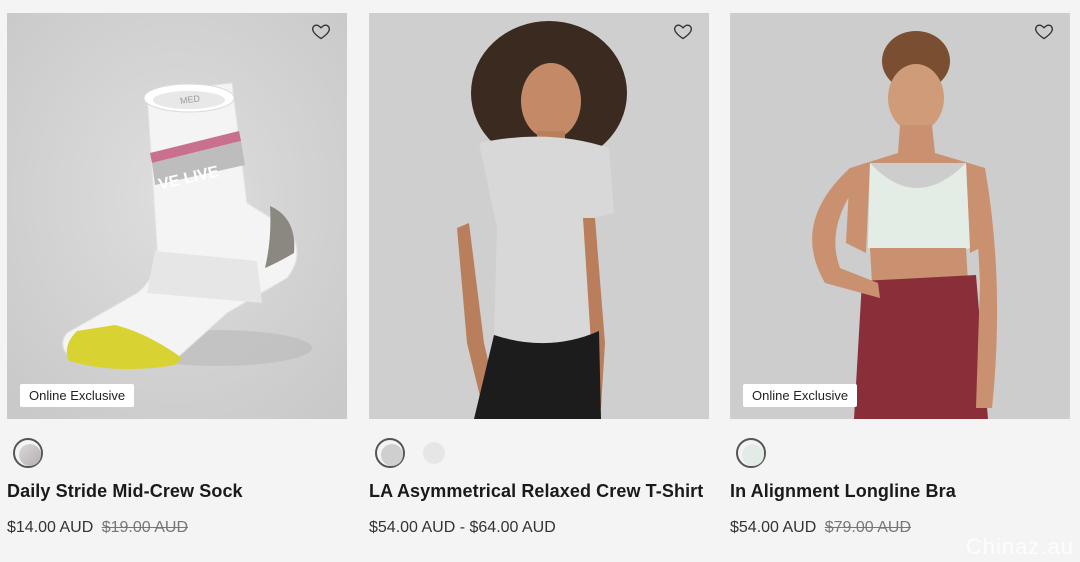 Image resolution: width=1080 pixels, height=562 pixels. What do you see at coordinates (868, 527) in the screenshot?
I see `original-price: $79.00 AUD` at bounding box center [868, 527].